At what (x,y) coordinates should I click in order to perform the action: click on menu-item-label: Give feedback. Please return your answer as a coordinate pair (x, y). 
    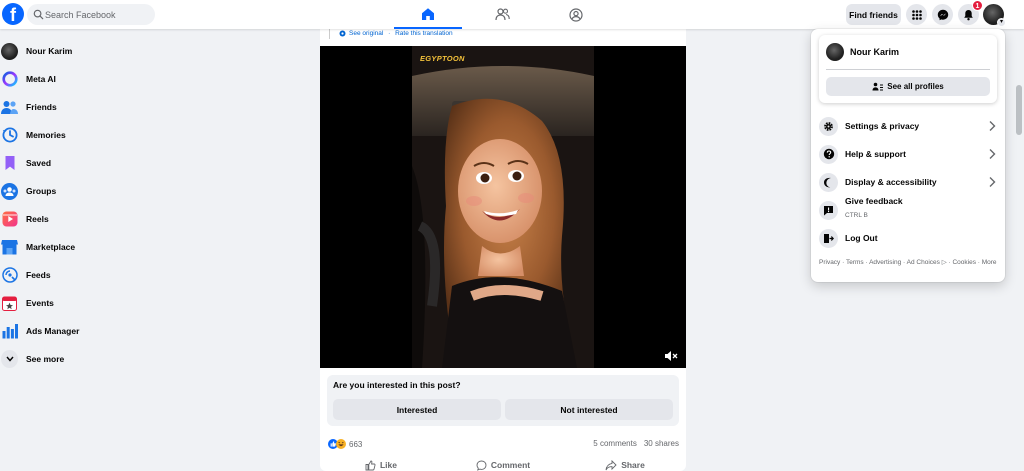
    Looking at the image, I should click on (874, 201).